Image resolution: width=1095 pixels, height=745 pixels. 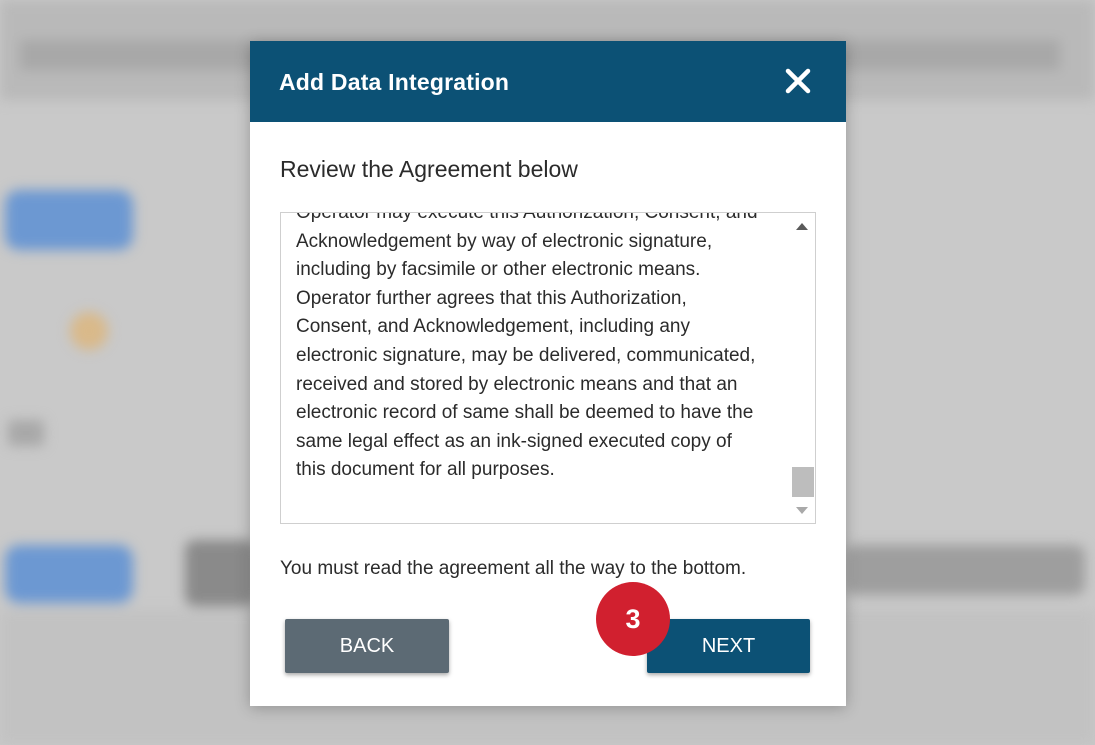 I want to click on close-button, so click(x=798, y=81).